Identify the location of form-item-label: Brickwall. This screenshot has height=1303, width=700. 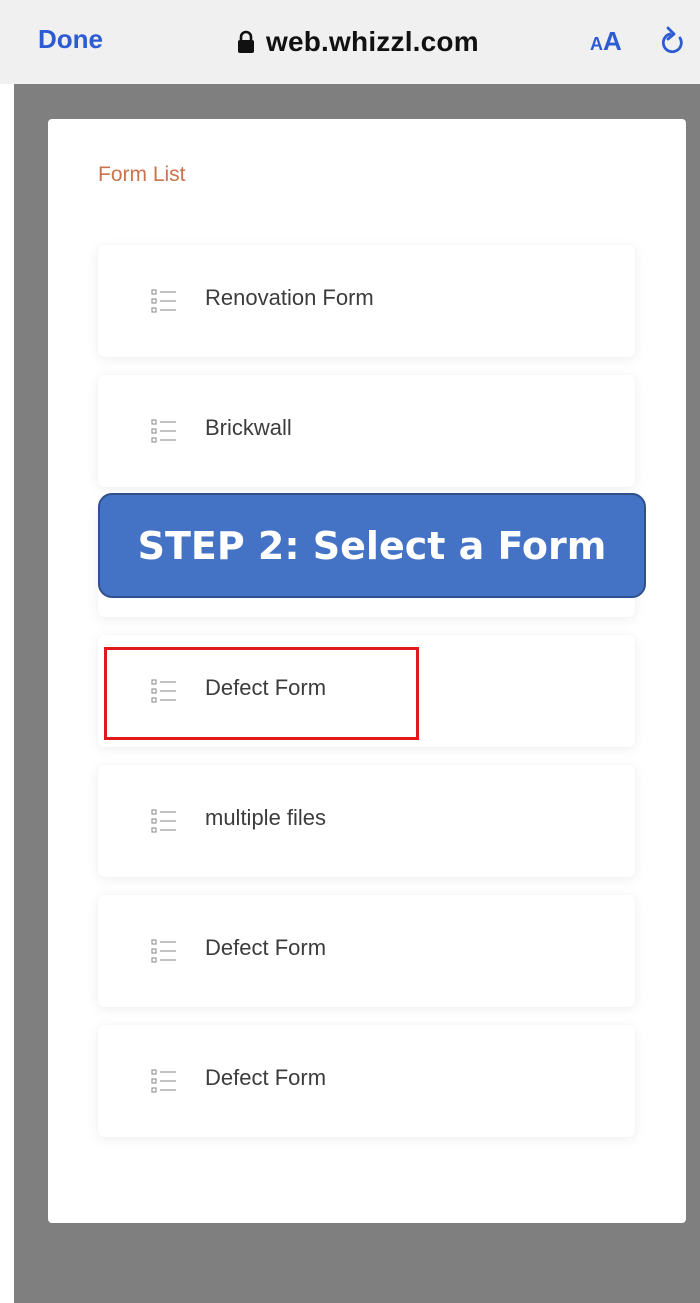
(248, 427).